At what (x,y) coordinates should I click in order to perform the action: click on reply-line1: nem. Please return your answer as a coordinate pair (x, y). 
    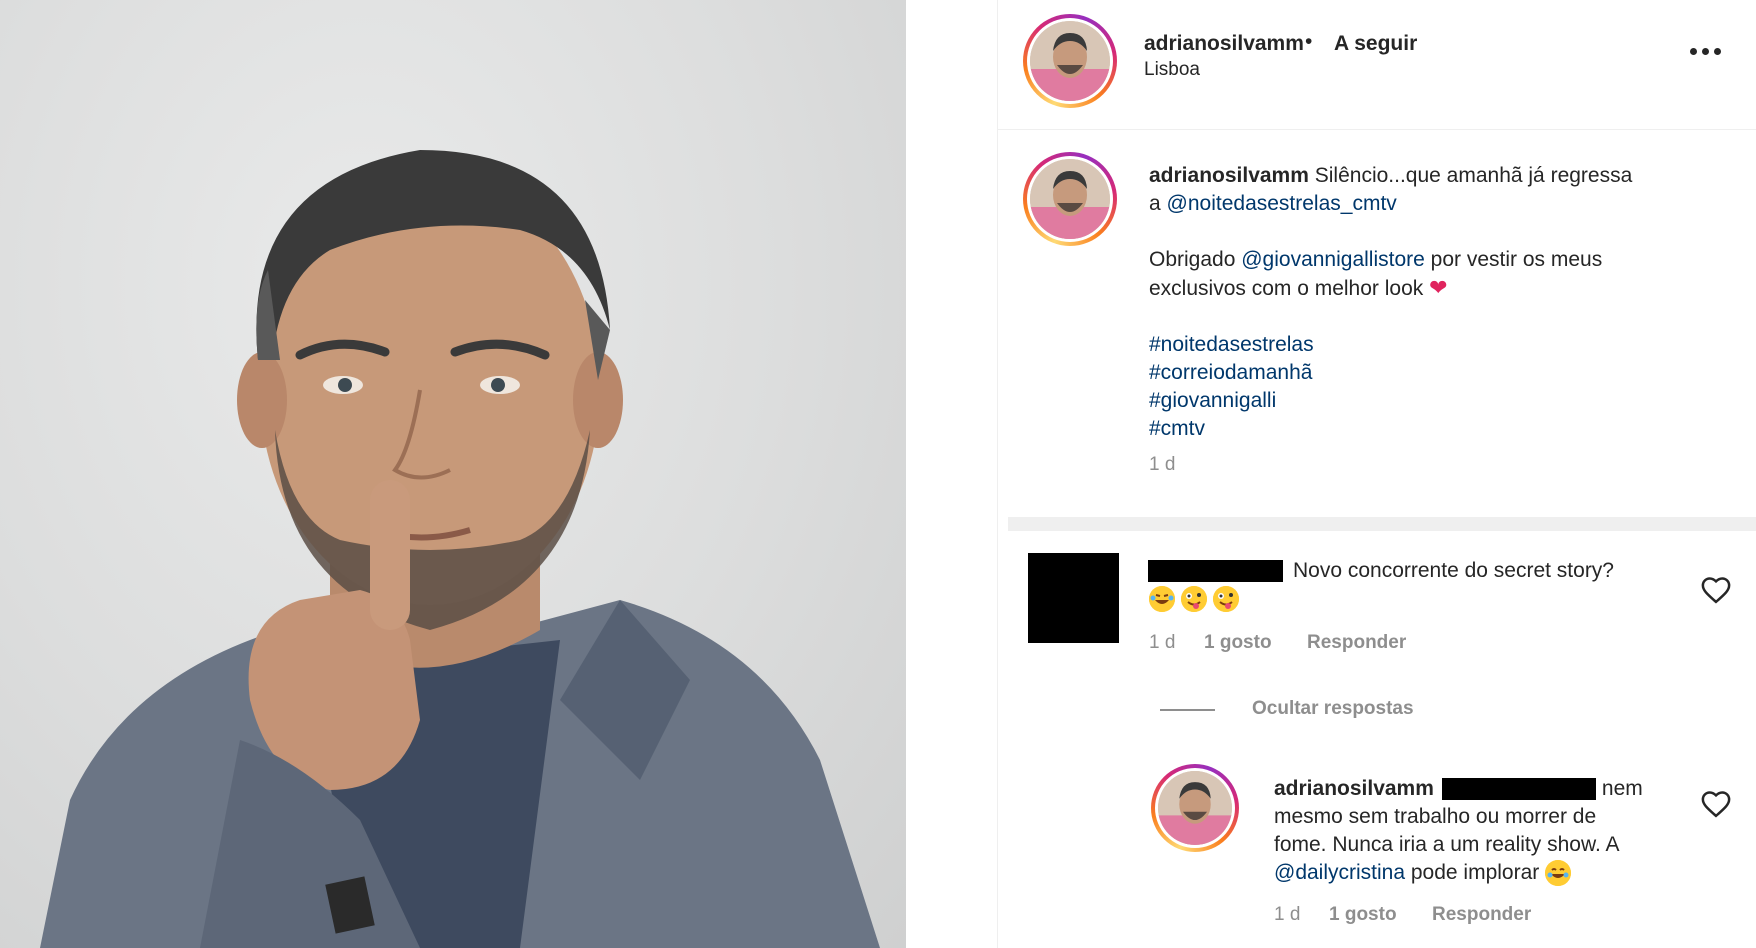
    Looking at the image, I should click on (1622, 788).